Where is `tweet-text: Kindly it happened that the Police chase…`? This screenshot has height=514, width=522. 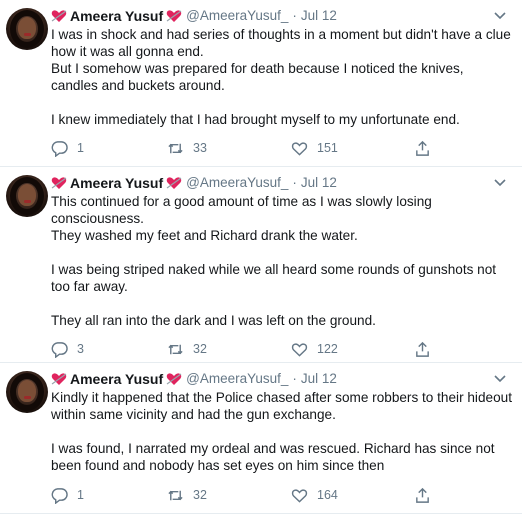
tweet-text: Kindly it happened that the Police chase… is located at coordinates (281, 431).